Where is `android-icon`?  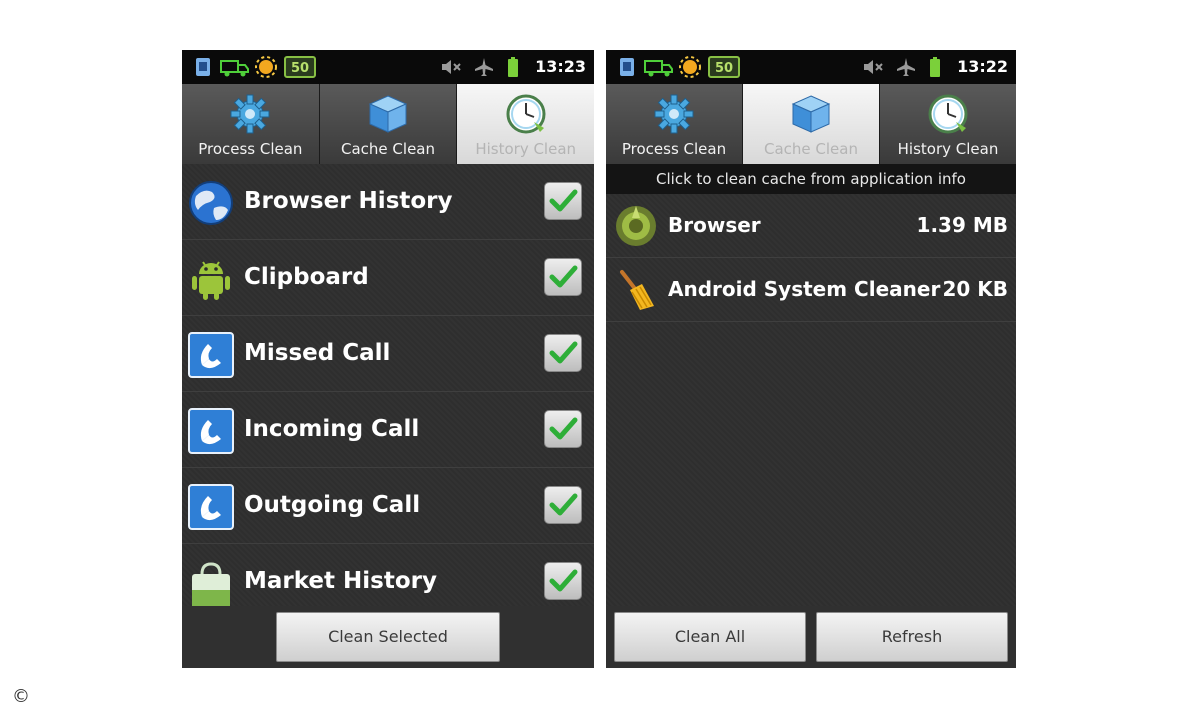 android-icon is located at coordinates (211, 279).